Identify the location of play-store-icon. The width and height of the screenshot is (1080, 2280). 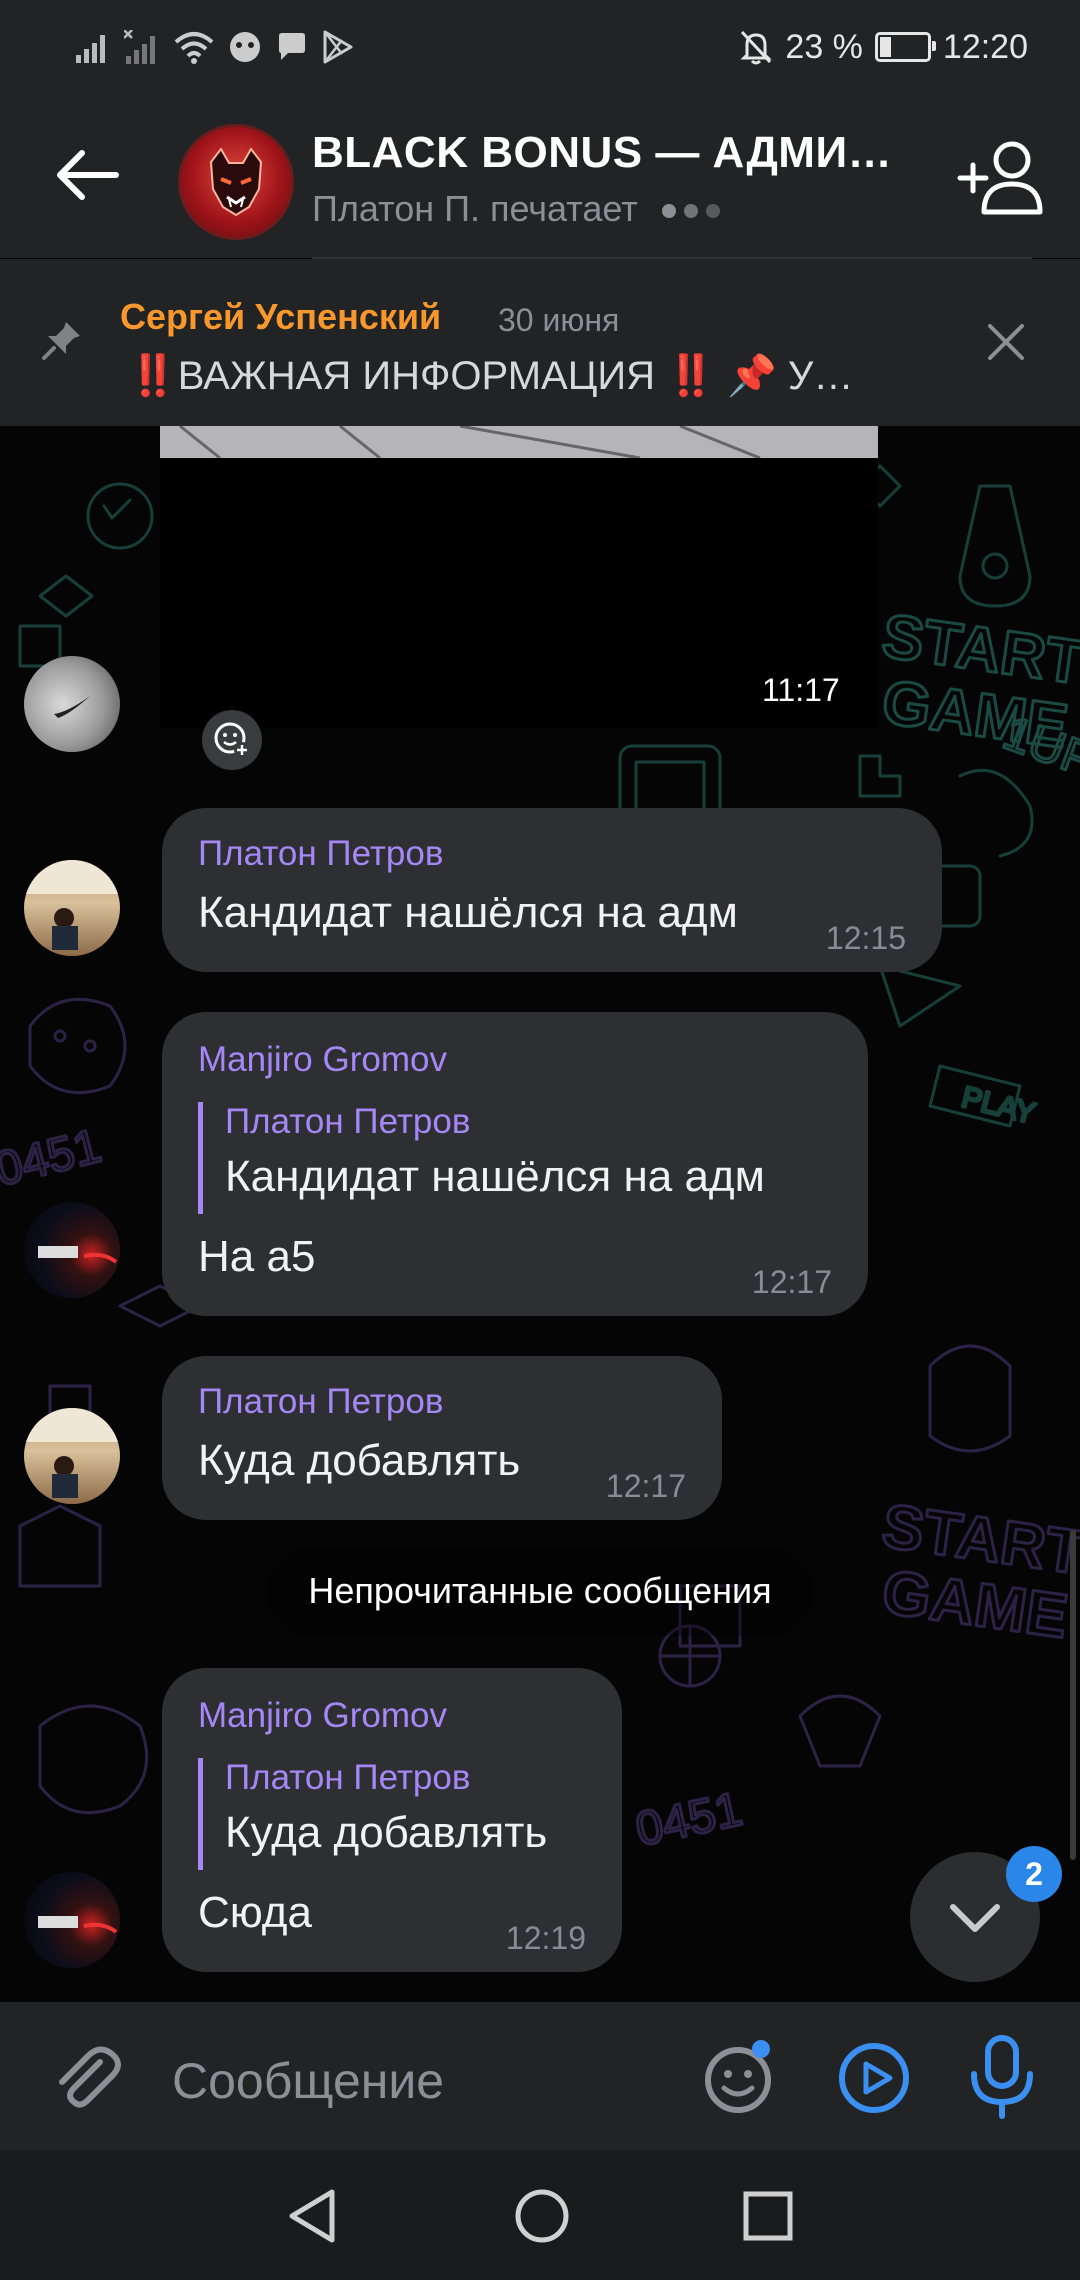
(338, 47).